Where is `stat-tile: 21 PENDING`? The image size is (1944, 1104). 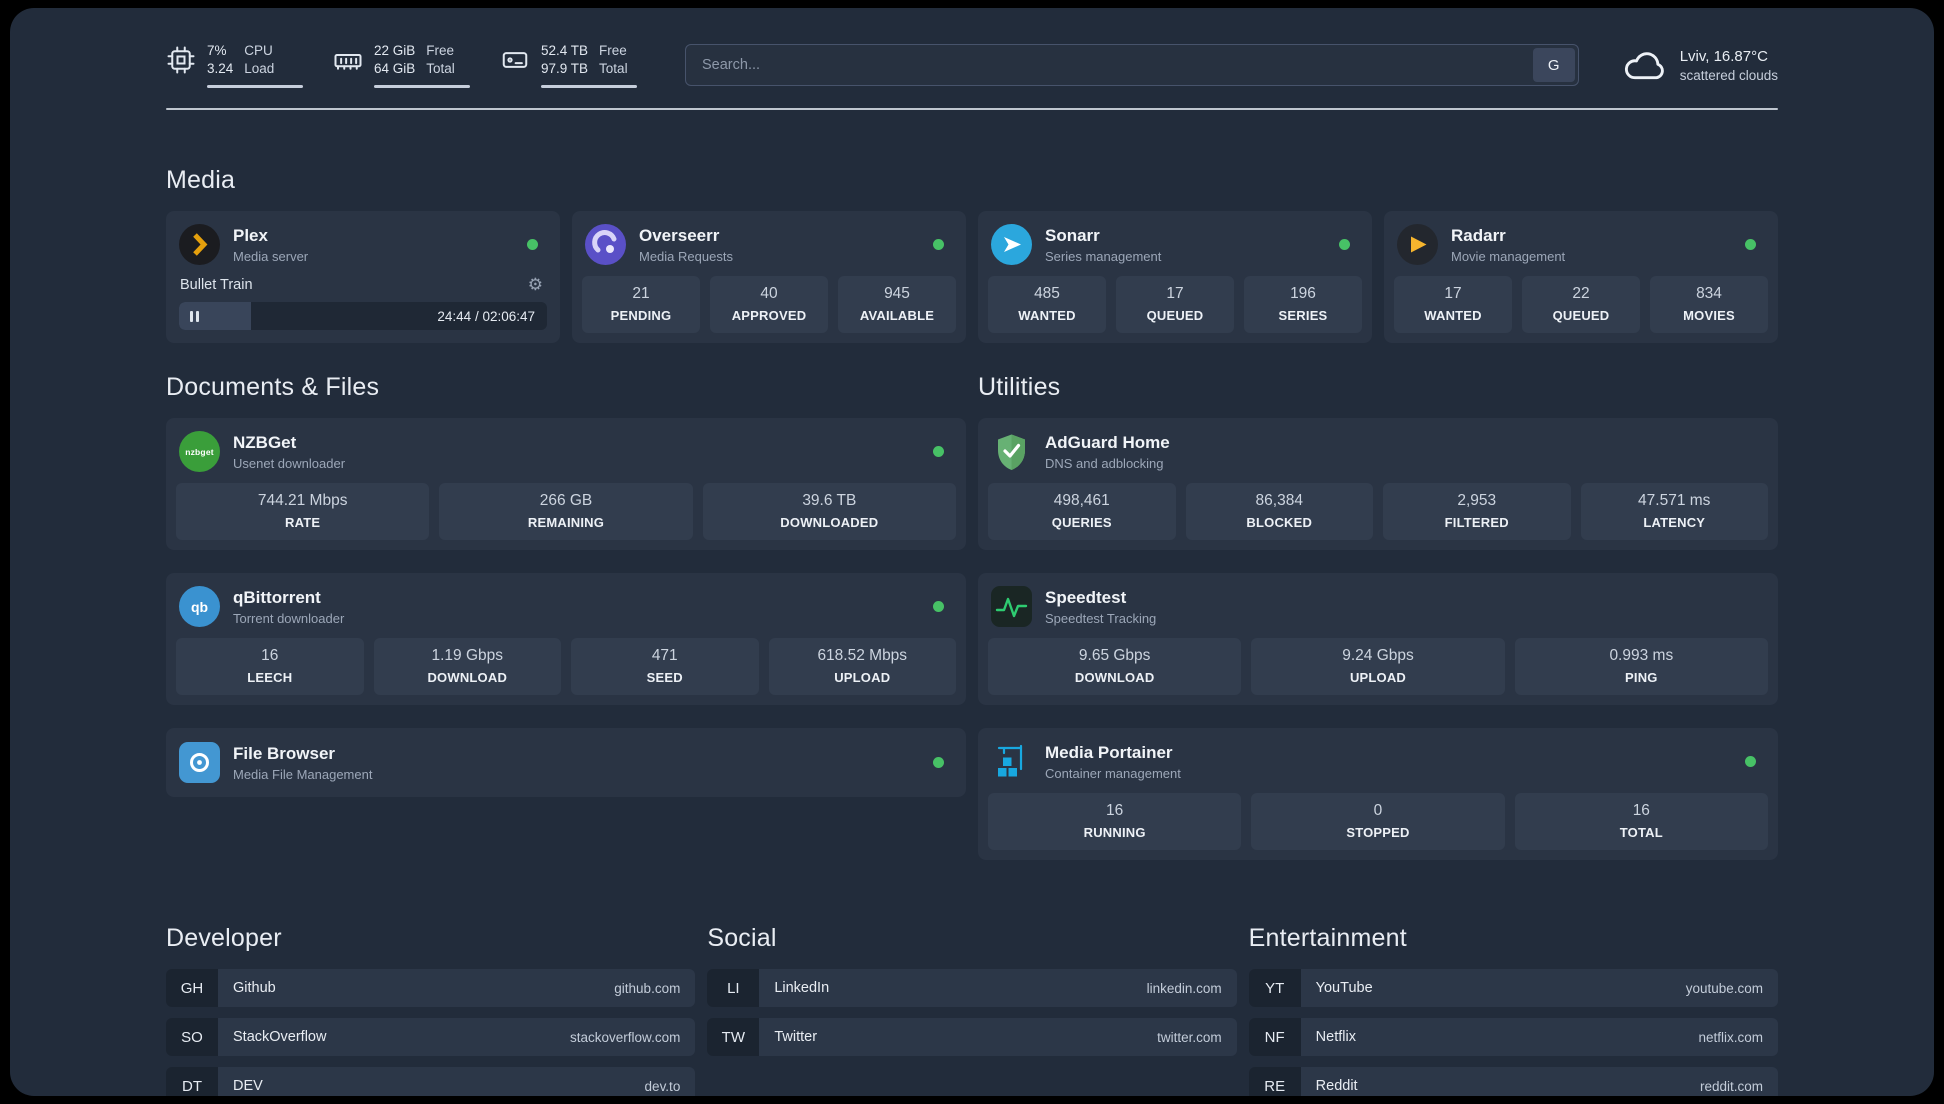
stat-tile: 21 PENDING is located at coordinates (641, 305).